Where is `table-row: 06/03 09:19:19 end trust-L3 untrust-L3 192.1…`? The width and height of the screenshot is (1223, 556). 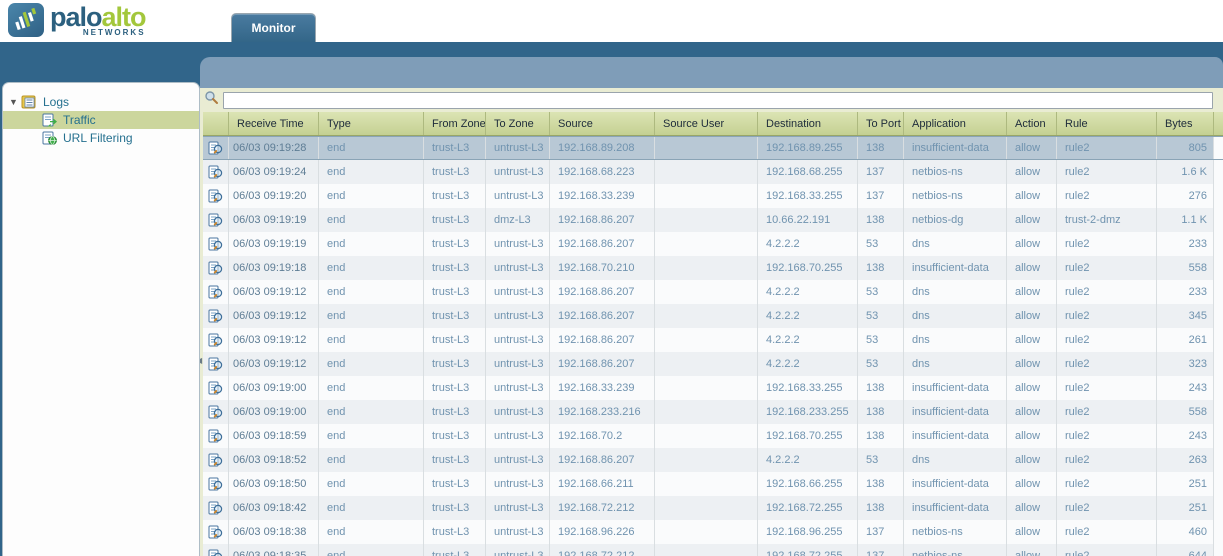
table-row: 06/03 09:19:19 end trust-L3 untrust-L3 192.1… is located at coordinates (713, 244).